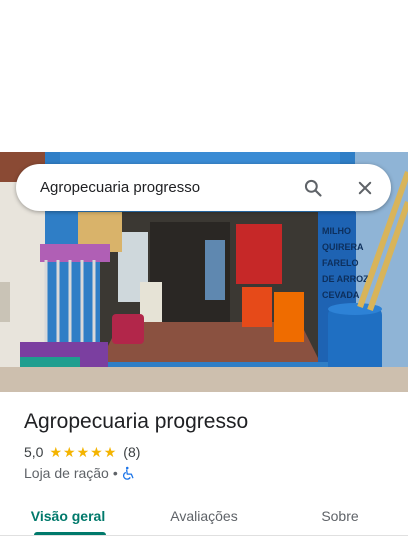  What do you see at coordinates (340, 263) in the screenshot?
I see `sign-text-3: FARELO` at bounding box center [340, 263].